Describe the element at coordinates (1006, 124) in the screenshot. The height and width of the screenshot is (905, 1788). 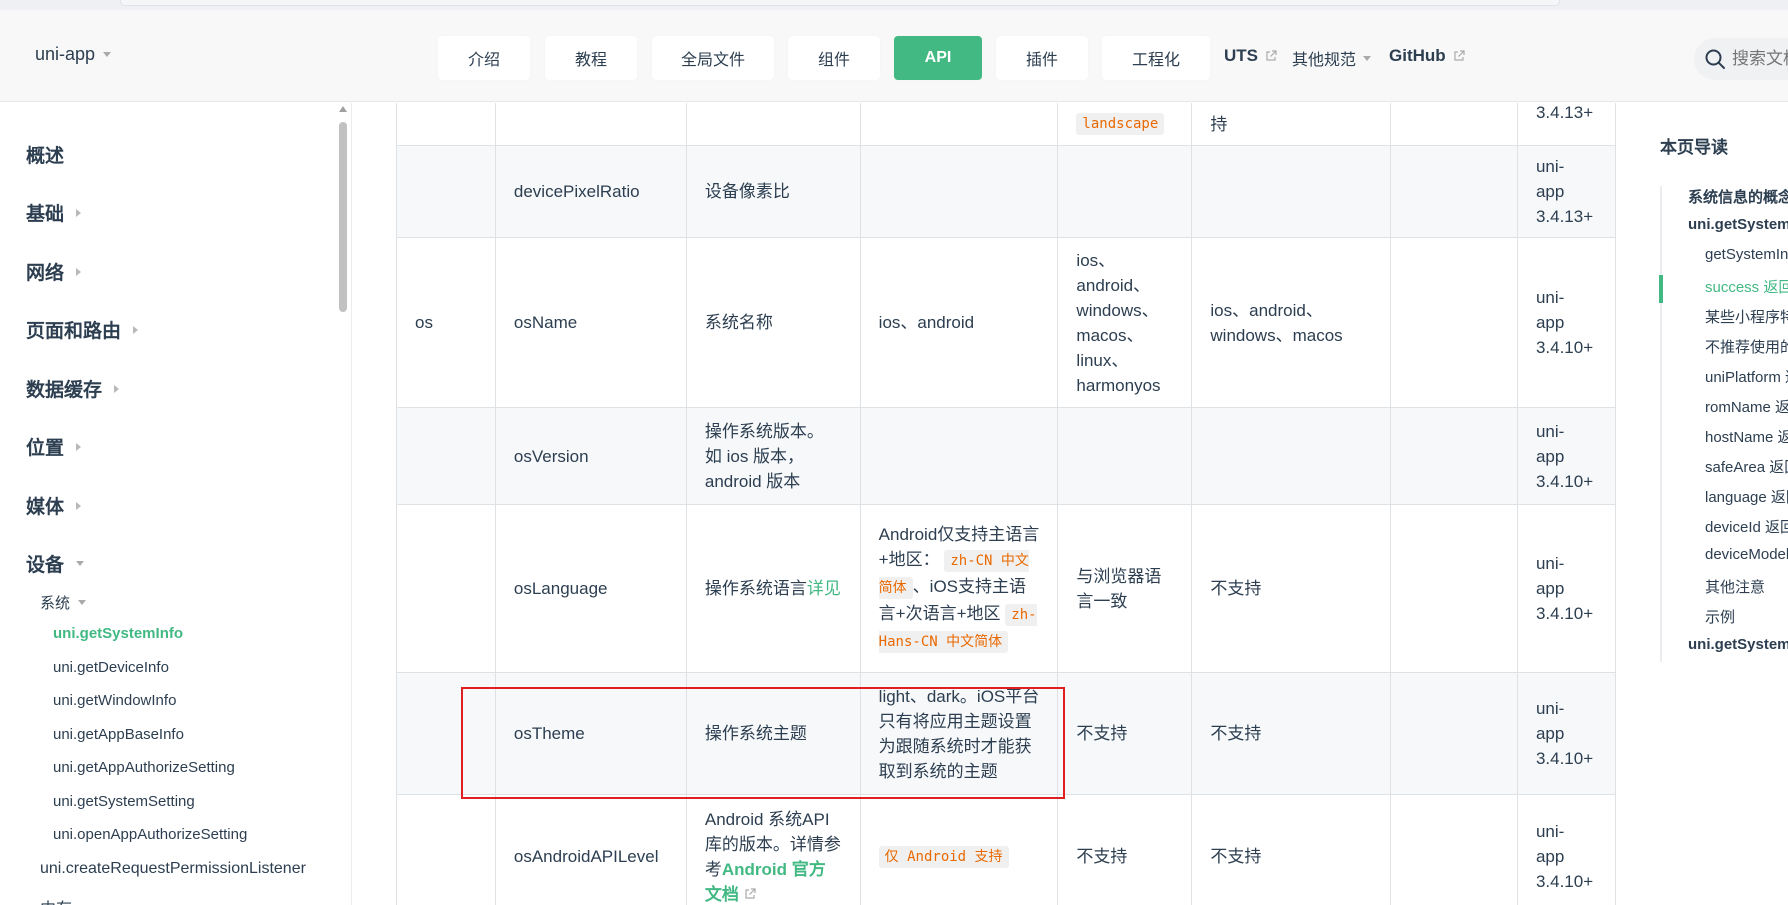
I see `table-row: landscape 持 3.4.13+` at that location.